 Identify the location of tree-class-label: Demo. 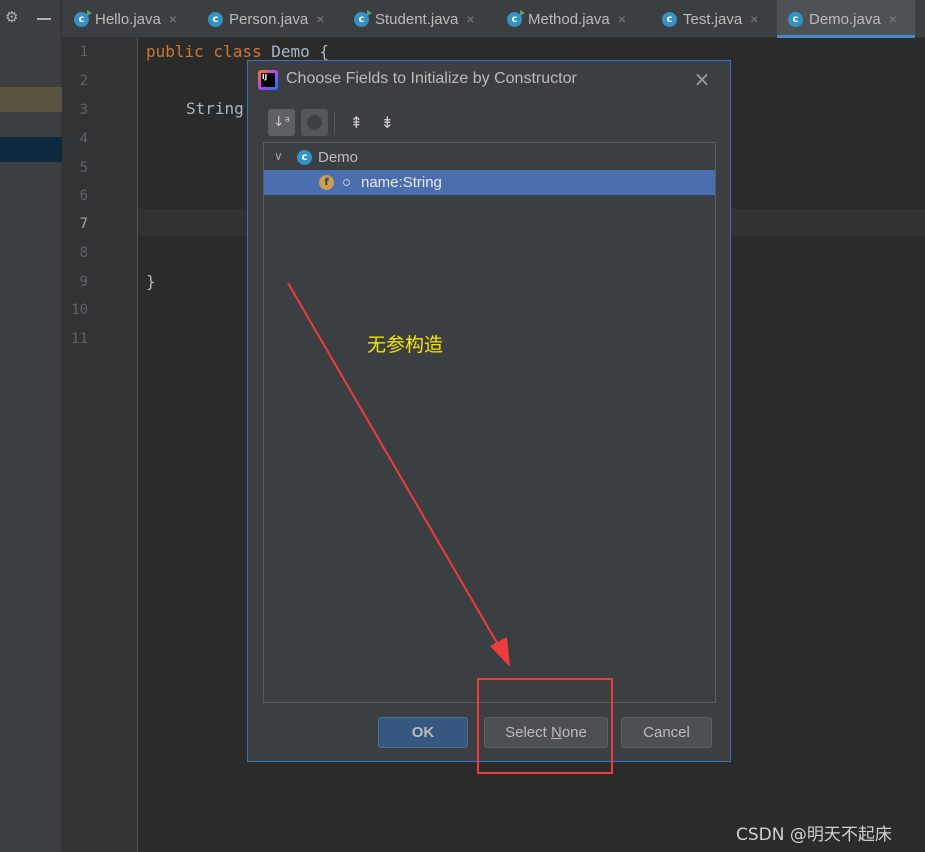
(338, 157).